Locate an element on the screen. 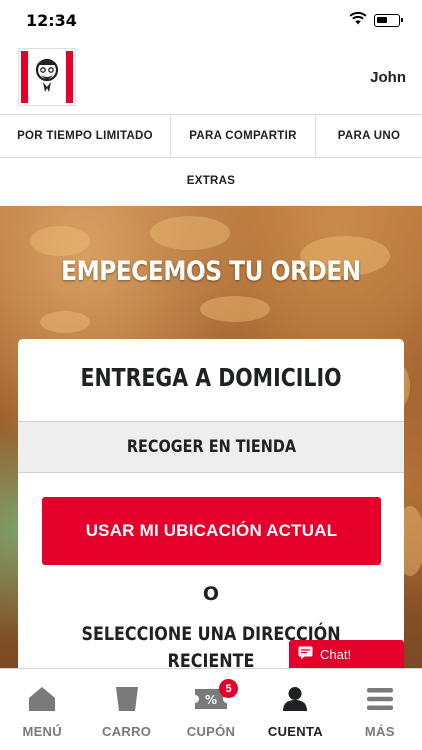  pickup-option-tab: RECOGER EN TIENDA is located at coordinates (211, 447).